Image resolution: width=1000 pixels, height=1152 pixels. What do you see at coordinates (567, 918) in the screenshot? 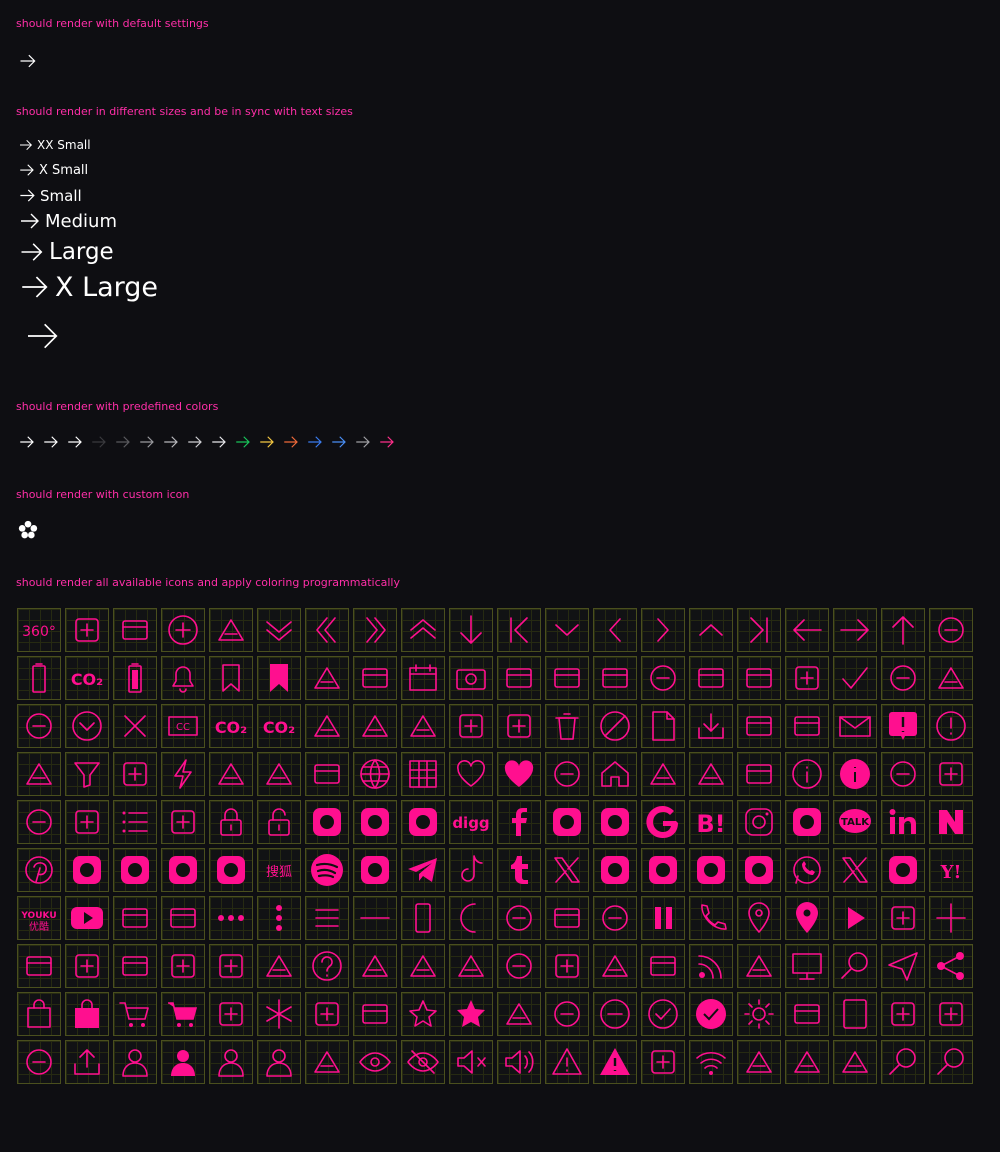
I see `parking-brake-icon` at bounding box center [567, 918].